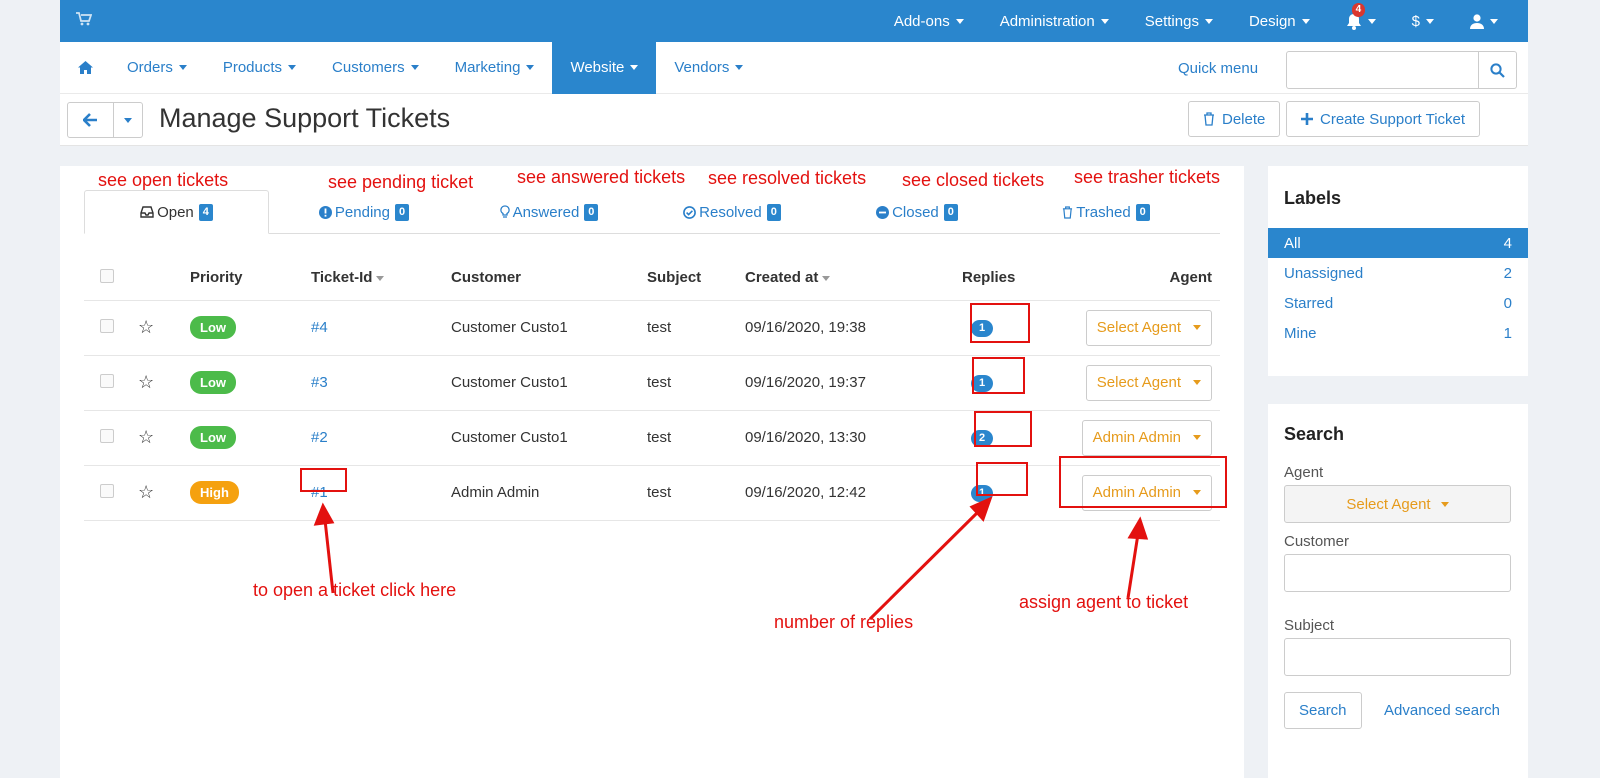  I want to click on nav-vendors: Vendors, so click(708, 68).